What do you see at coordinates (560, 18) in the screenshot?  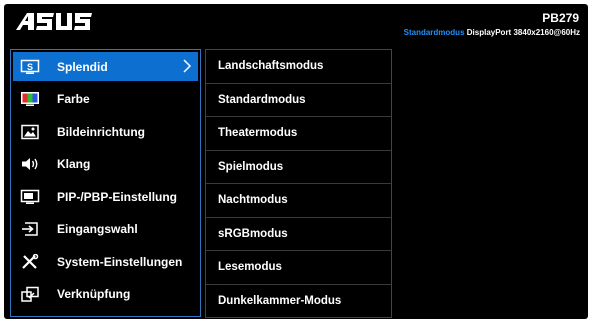 I see `model-name: PB279` at bounding box center [560, 18].